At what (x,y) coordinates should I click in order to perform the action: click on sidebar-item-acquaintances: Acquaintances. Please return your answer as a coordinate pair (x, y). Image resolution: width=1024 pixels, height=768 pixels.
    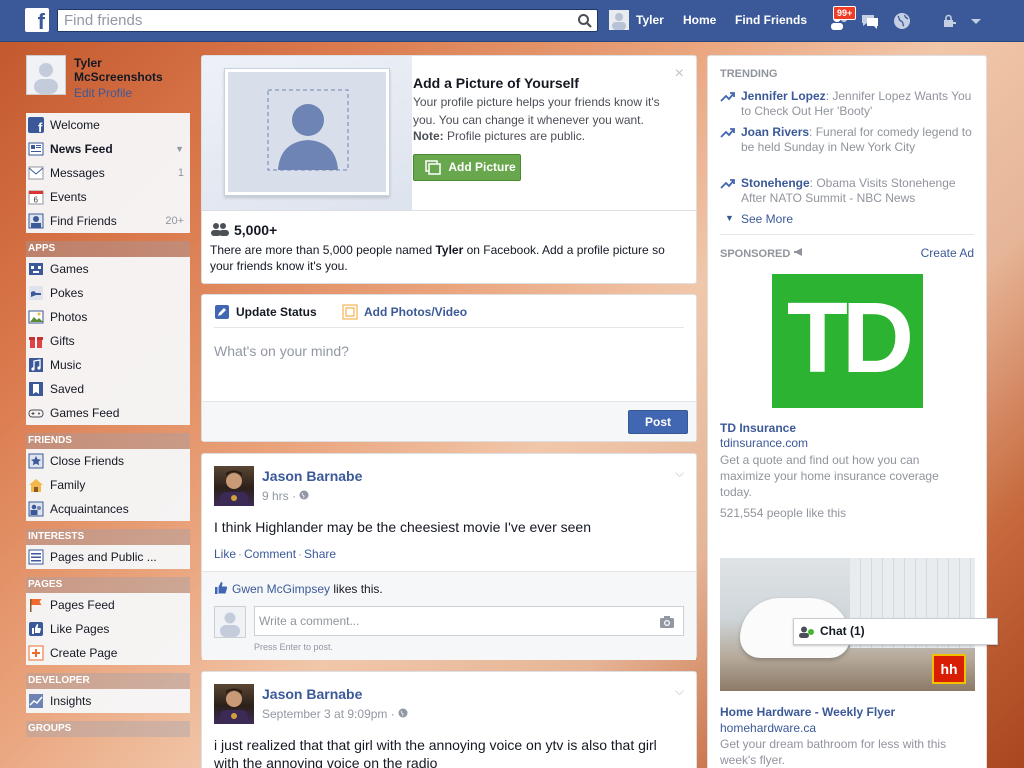
    Looking at the image, I should click on (108, 509).